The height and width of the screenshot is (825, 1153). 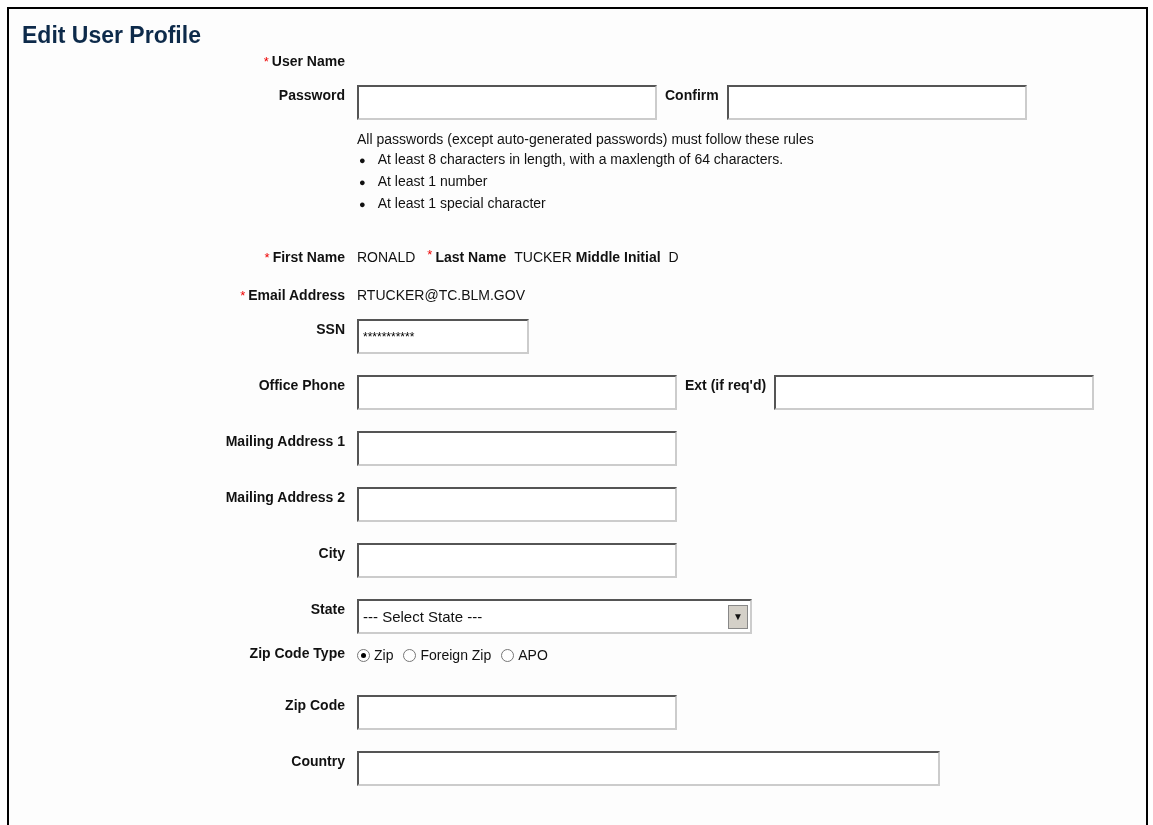 I want to click on rules-text: All passwords (except auto-generated passwords) must follow these rules, so click(x=585, y=139).